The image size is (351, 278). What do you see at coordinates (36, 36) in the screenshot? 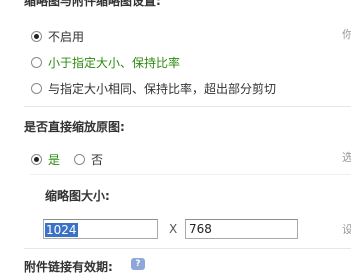
I see `radio-disabled` at bounding box center [36, 36].